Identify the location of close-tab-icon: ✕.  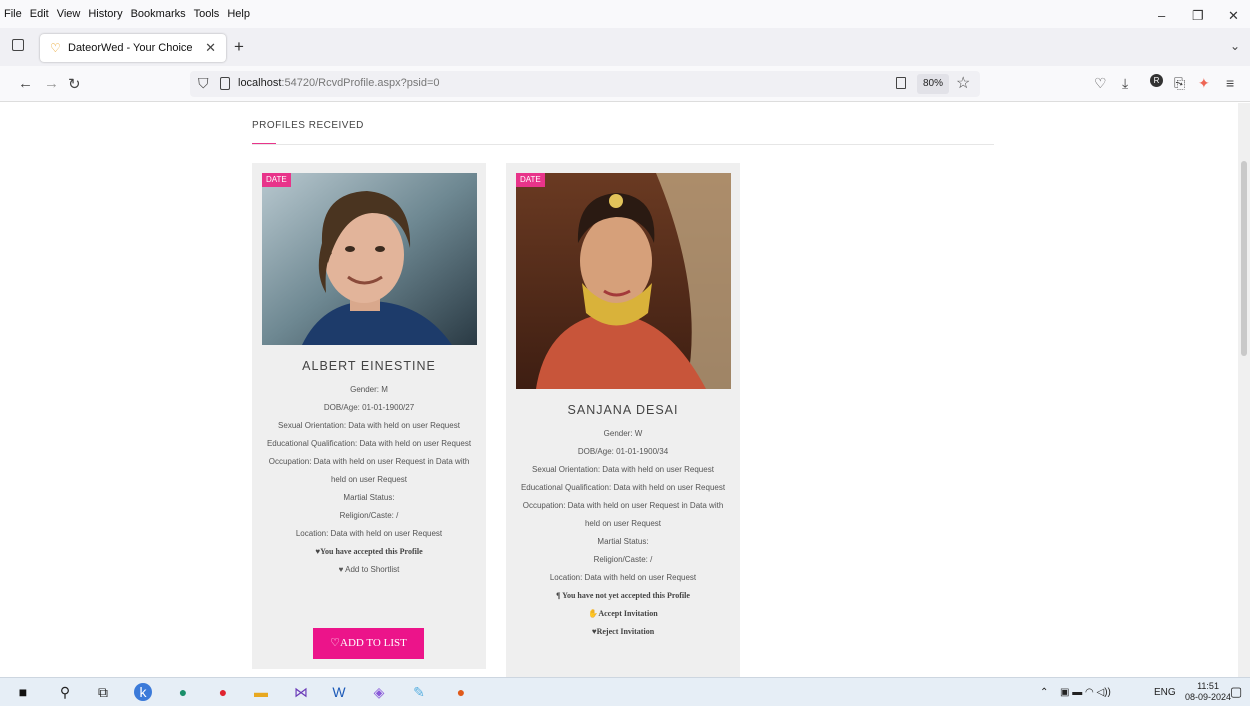
(210, 48).